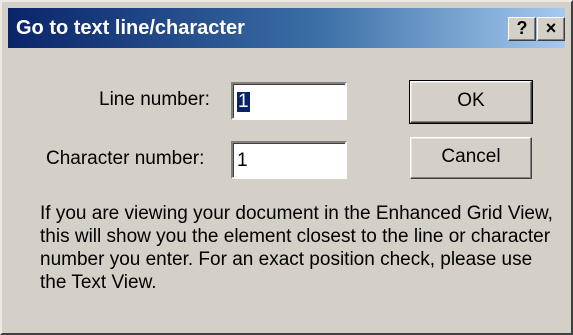 This screenshot has height=335, width=573. What do you see at coordinates (286, 28) in the screenshot?
I see `title-bar: Go to text line/character ? ×` at bounding box center [286, 28].